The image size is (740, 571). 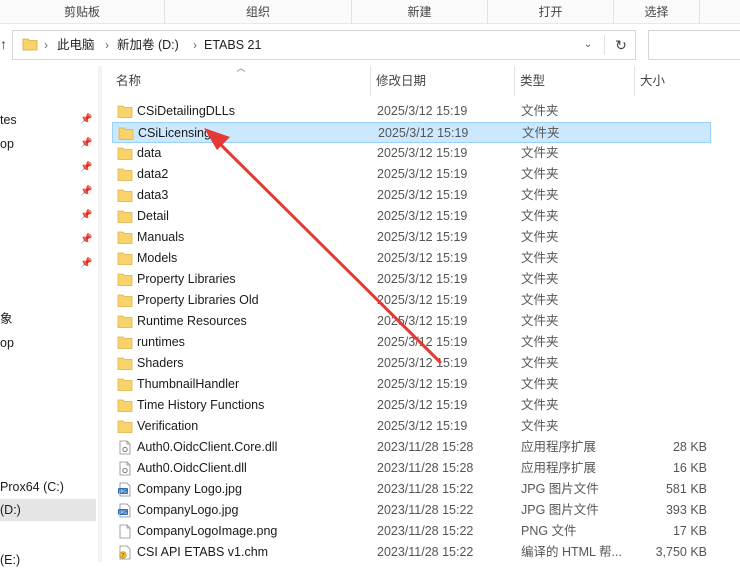 I want to click on nav-item-drive-e: (E:), so click(x=10, y=560).